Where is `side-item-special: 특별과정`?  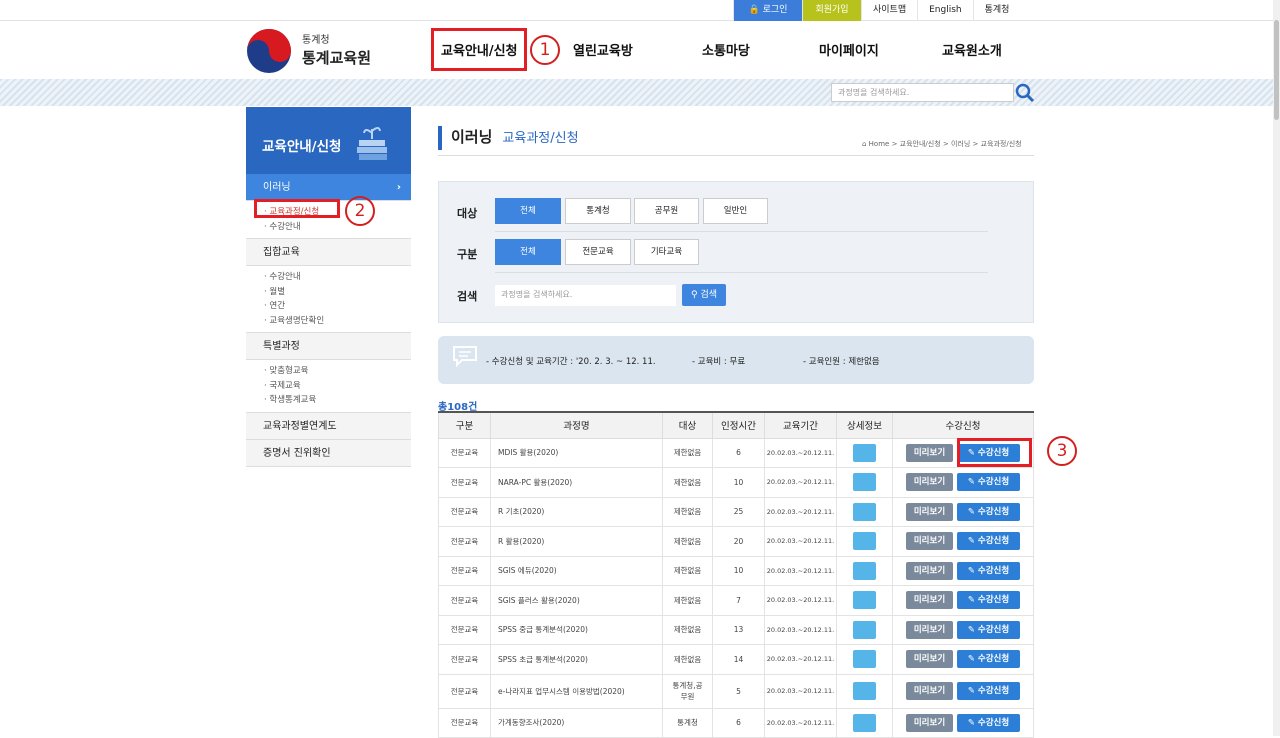 side-item-special: 특별과정 is located at coordinates (328, 346).